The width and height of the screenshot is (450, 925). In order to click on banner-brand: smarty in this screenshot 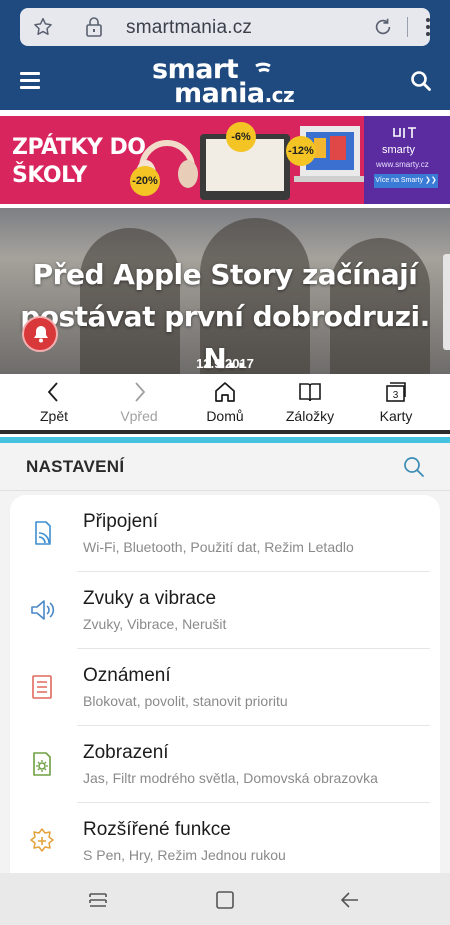, I will do `click(398, 150)`.